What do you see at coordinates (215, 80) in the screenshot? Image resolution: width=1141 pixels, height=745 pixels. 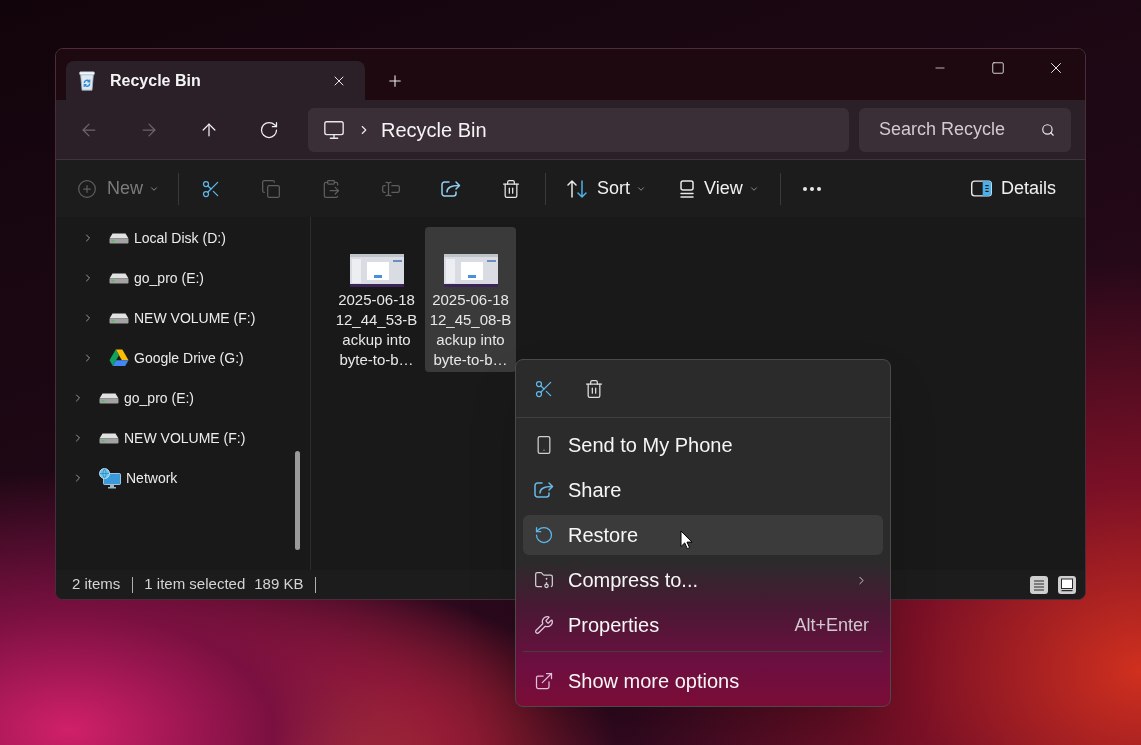 I see `tab: Recycle Bin` at bounding box center [215, 80].